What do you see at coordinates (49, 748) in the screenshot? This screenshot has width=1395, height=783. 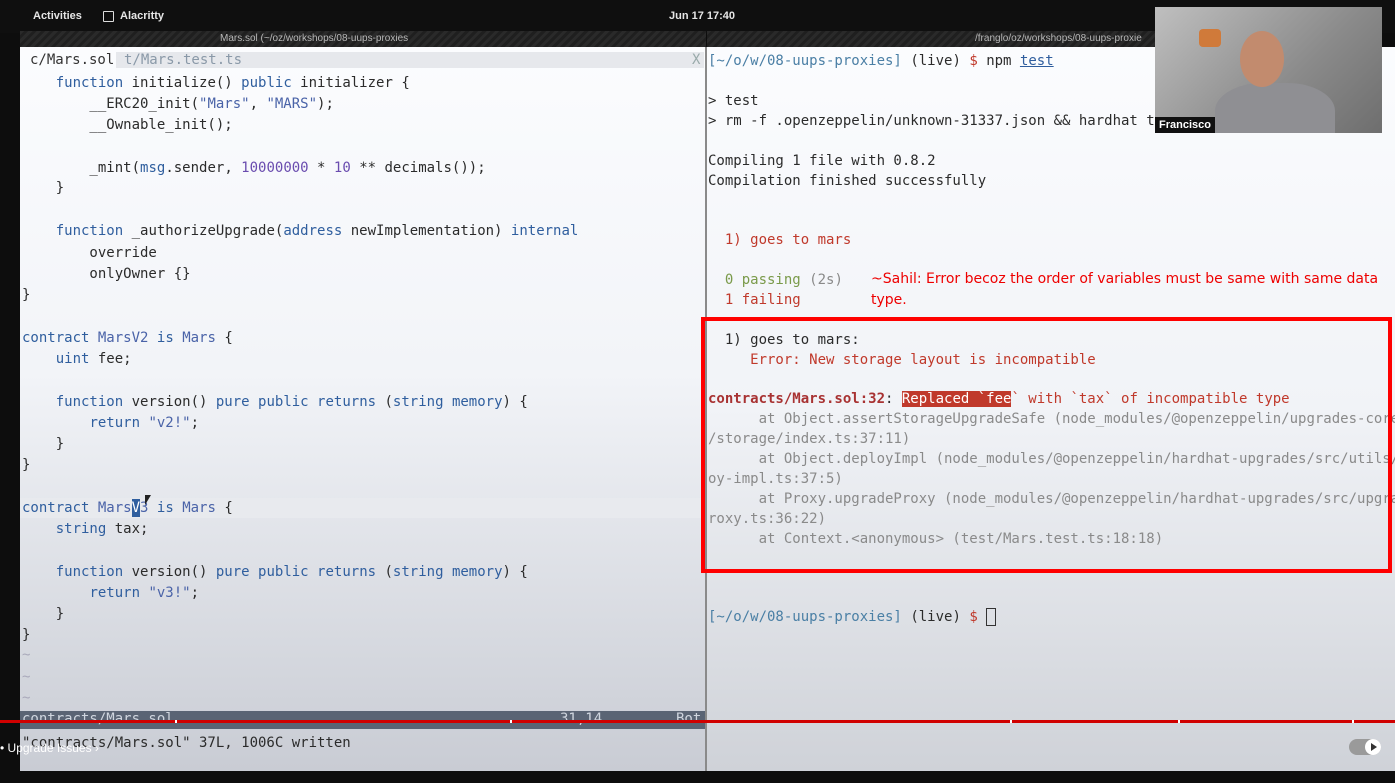 I see `chapter-title: • Upgrade Issues ›` at bounding box center [49, 748].